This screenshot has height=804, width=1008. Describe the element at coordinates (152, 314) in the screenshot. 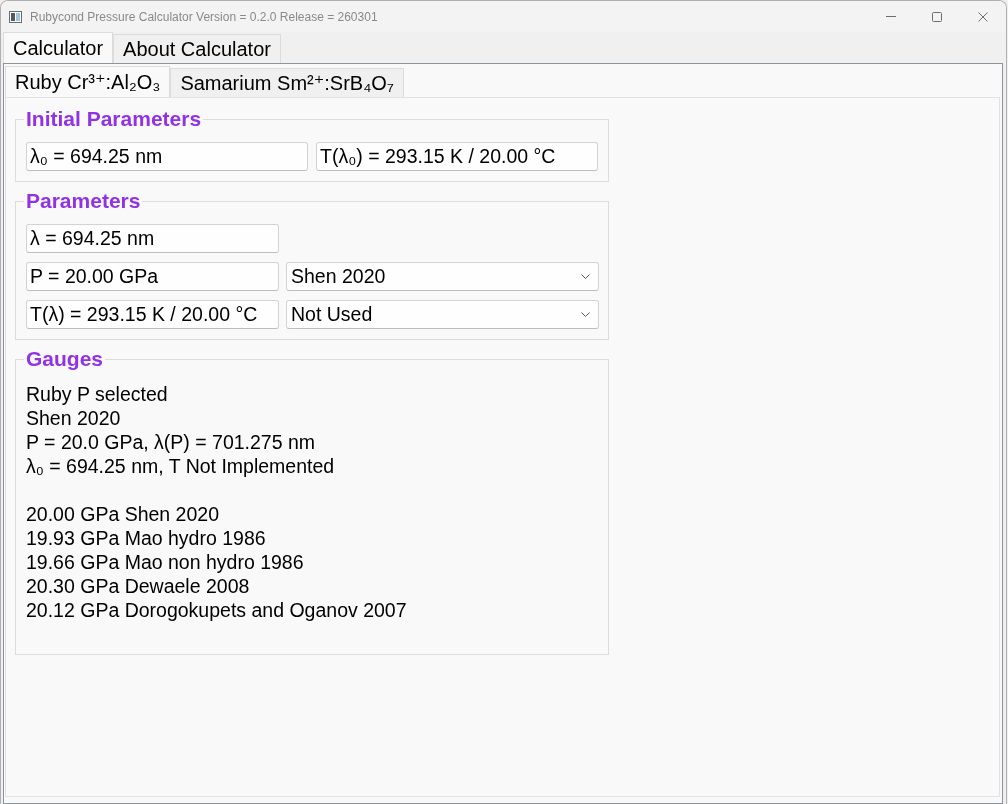

I see `input-field: T(λ) = 293.15 K / 20.00 °C` at that location.